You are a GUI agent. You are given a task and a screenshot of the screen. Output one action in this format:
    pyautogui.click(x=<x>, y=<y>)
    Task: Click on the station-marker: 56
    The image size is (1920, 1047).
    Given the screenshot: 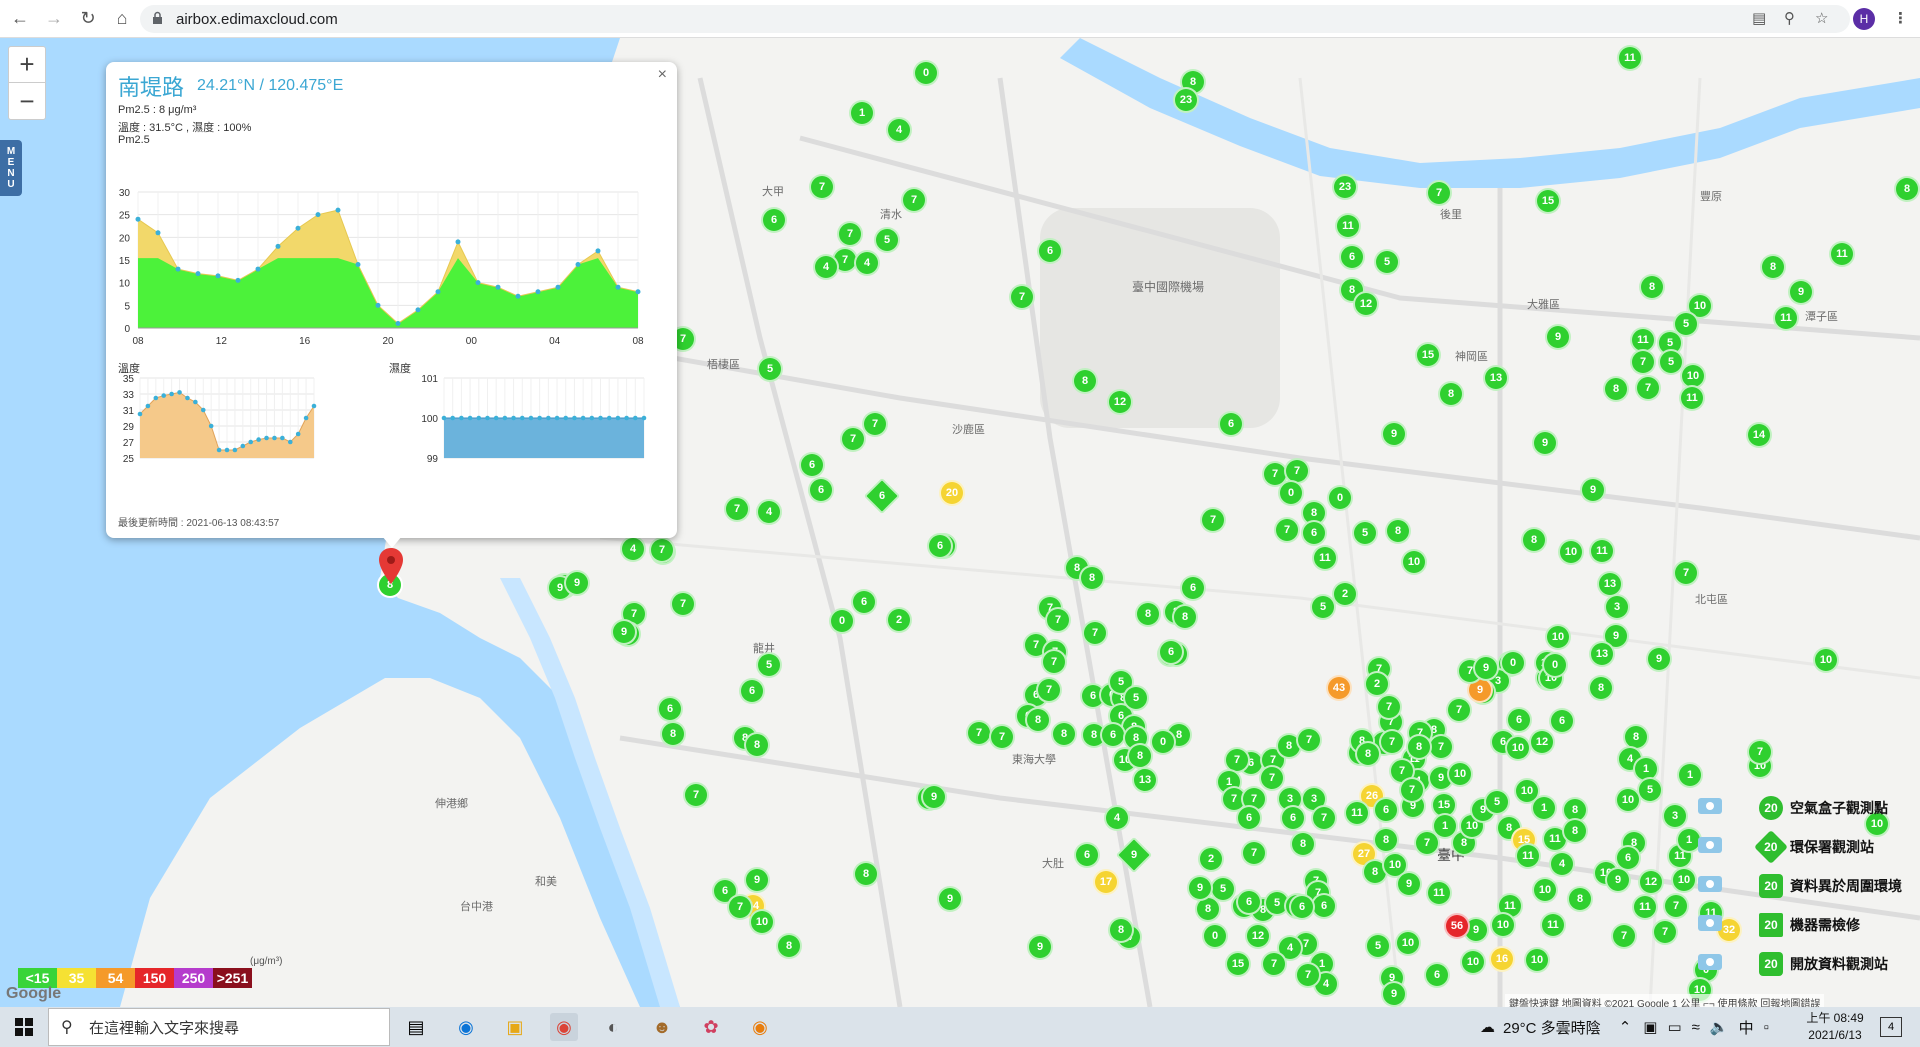 What is the action you would take?
    pyautogui.click(x=1457, y=926)
    